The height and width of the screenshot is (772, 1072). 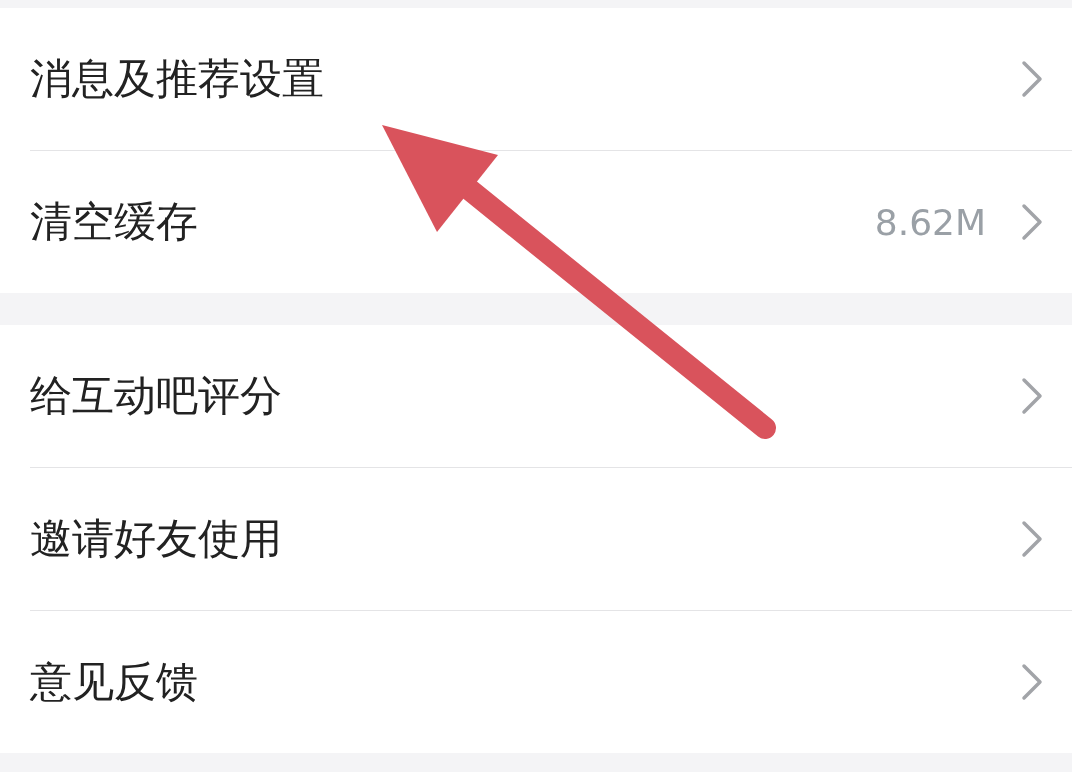 I want to click on item-label: 邀请好友使用, so click(x=156, y=539).